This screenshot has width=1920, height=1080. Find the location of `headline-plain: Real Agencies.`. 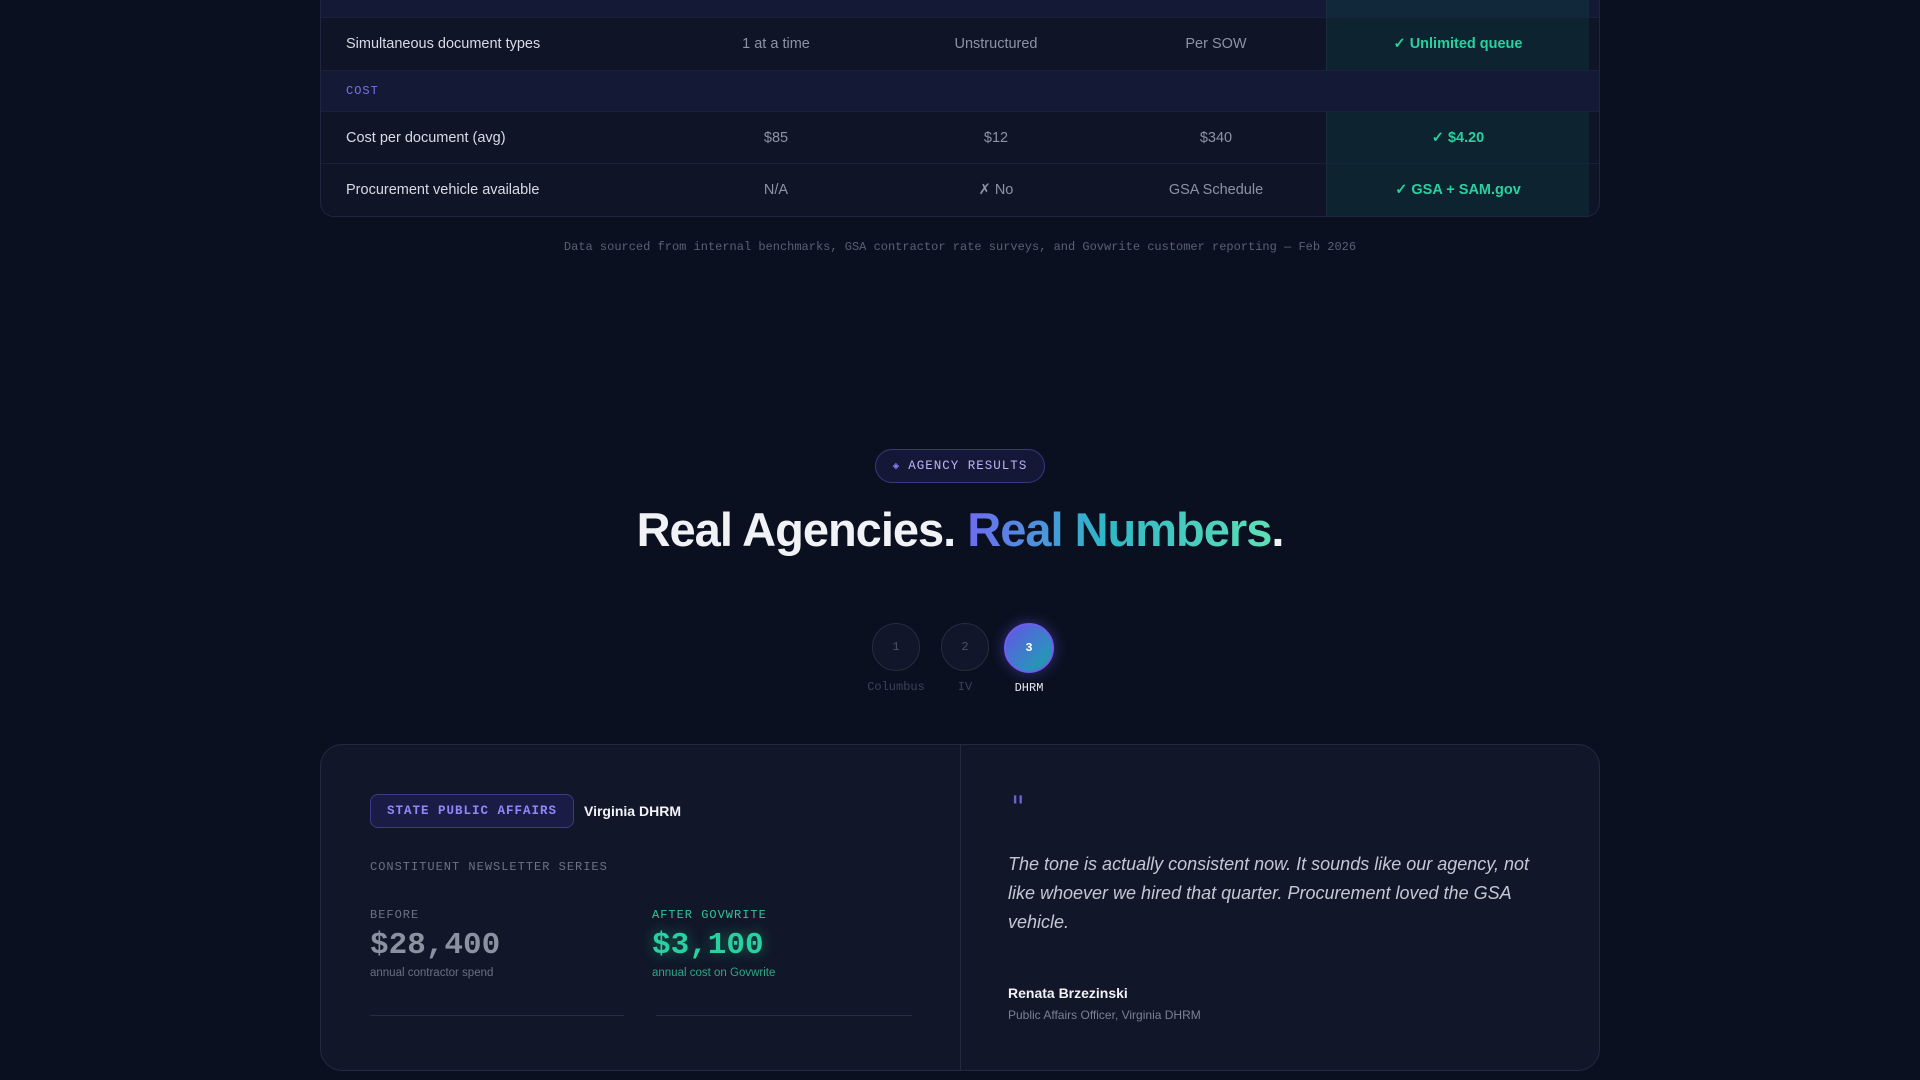

headline-plain: Real Agencies. is located at coordinates (802, 529).